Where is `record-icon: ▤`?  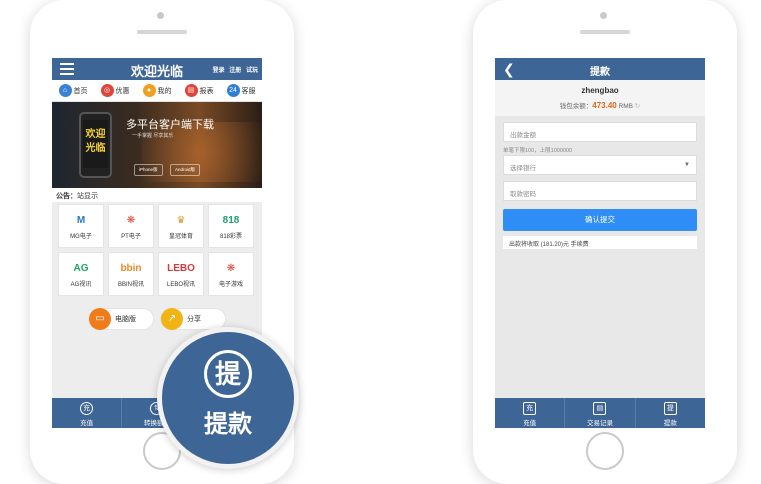 record-icon: ▤ is located at coordinates (600, 408).